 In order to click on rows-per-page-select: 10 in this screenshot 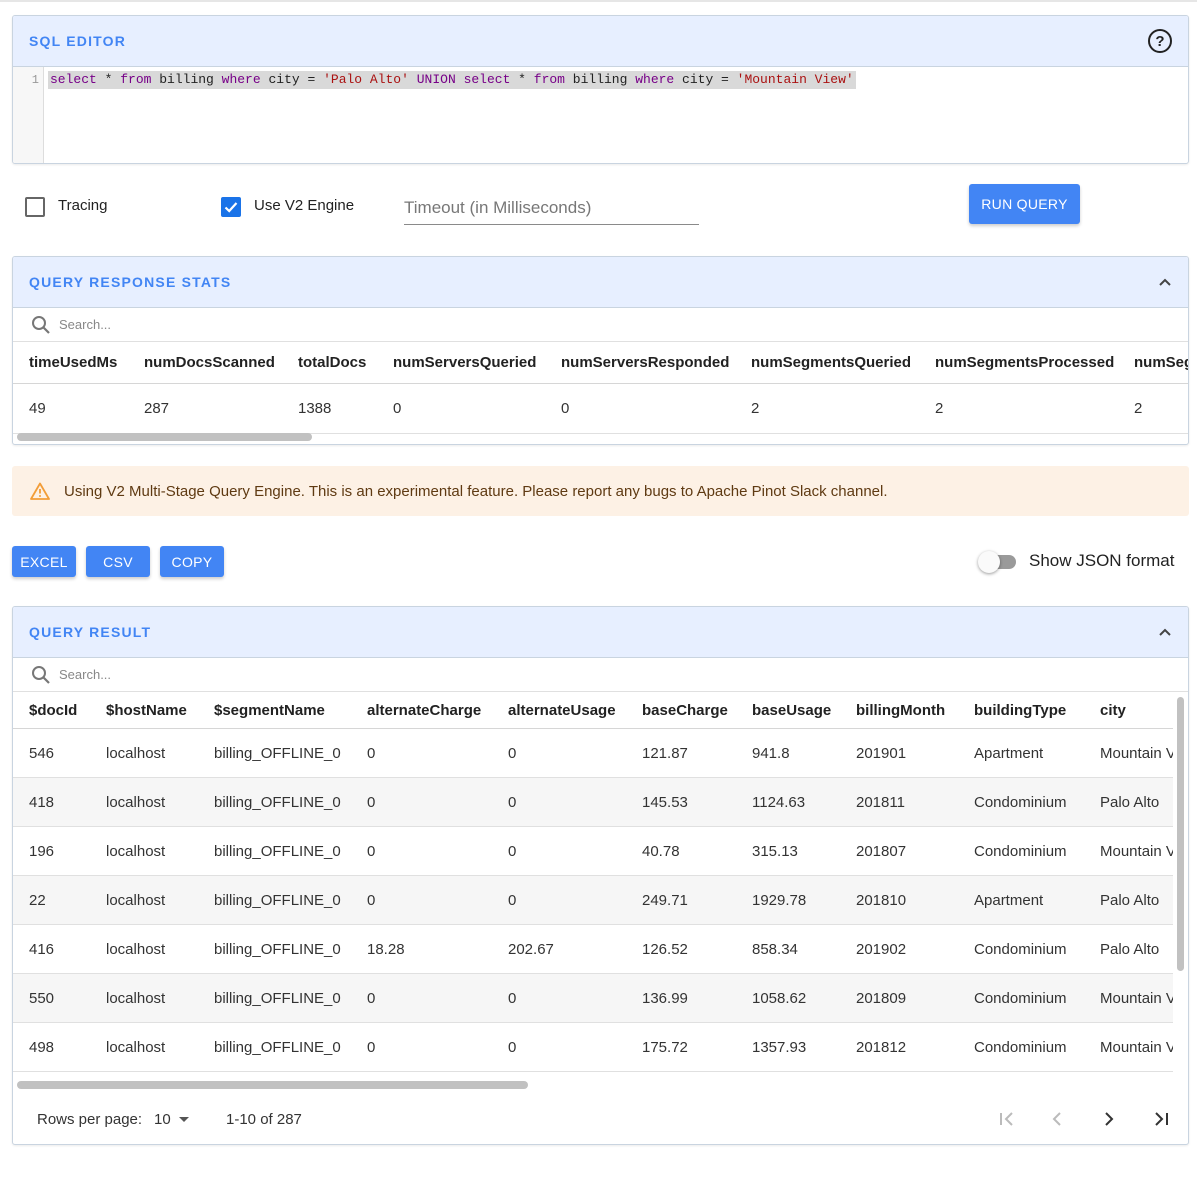, I will do `click(172, 1119)`.